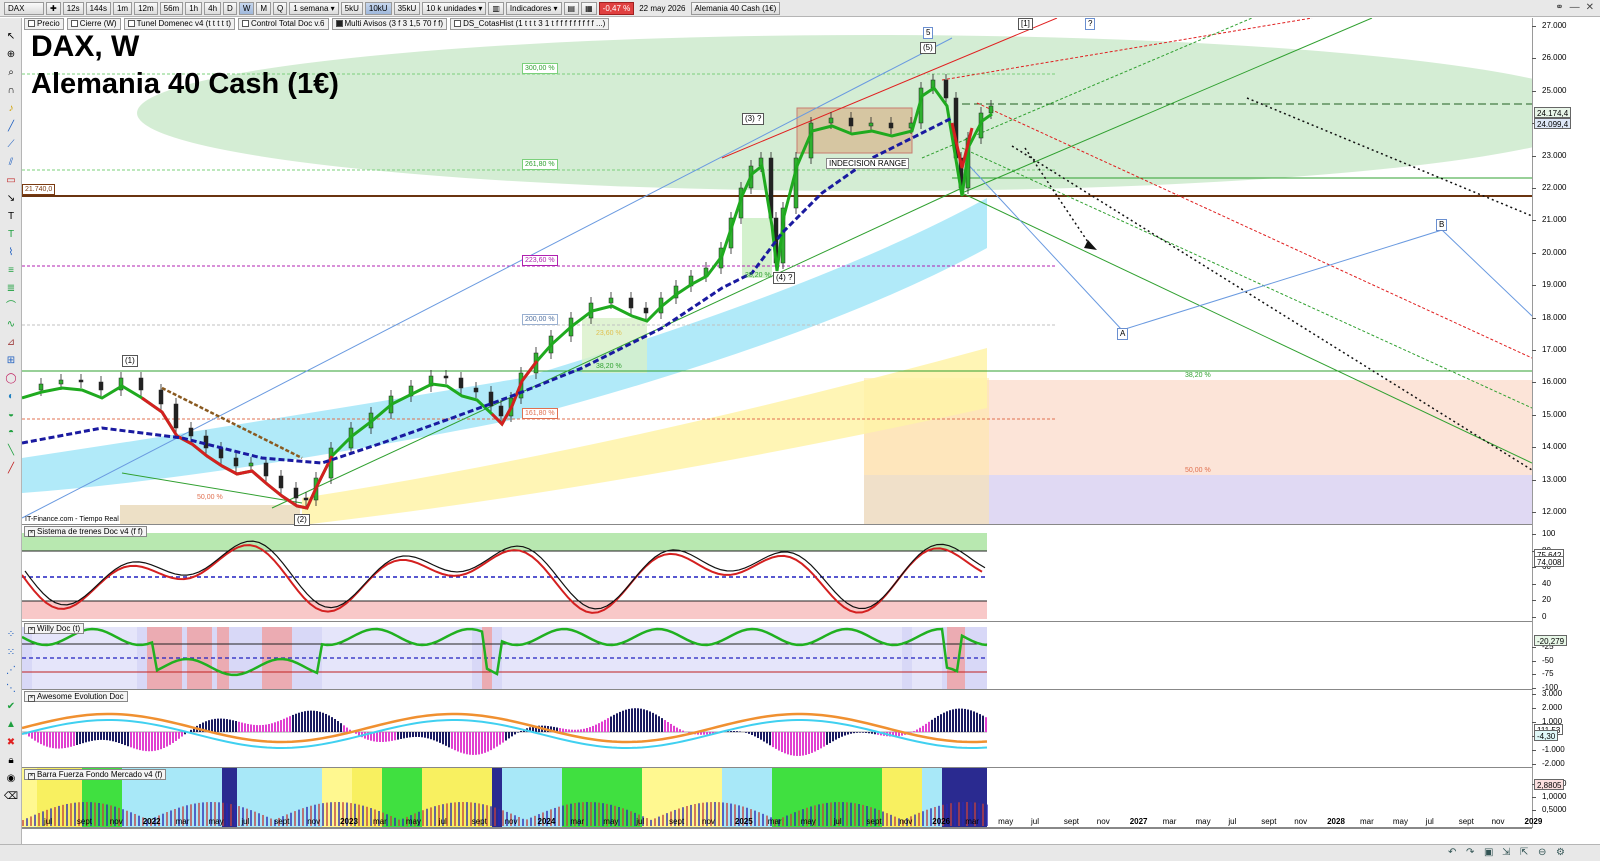  What do you see at coordinates (609, 333) in the screenshot?
I see `fib-23-label: 23,60 %` at bounding box center [609, 333].